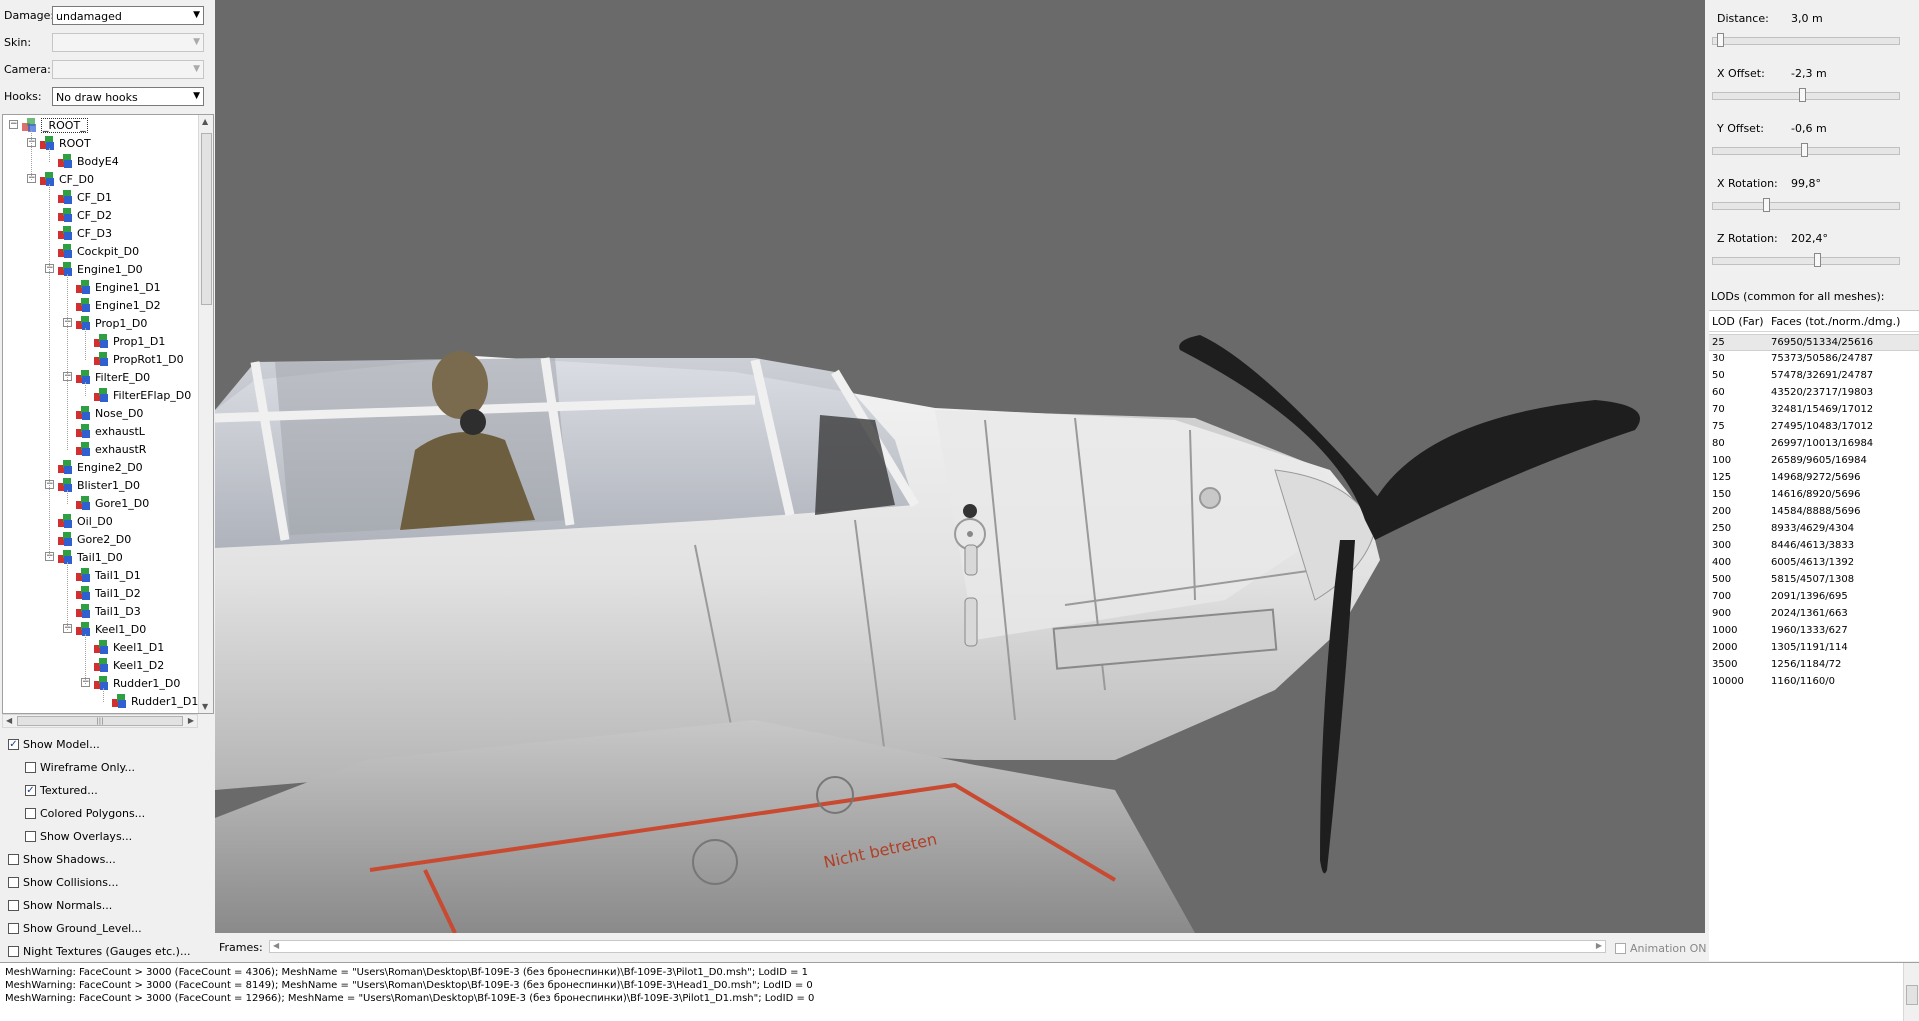  I want to click on log-scrollbar, so click(1911, 992).